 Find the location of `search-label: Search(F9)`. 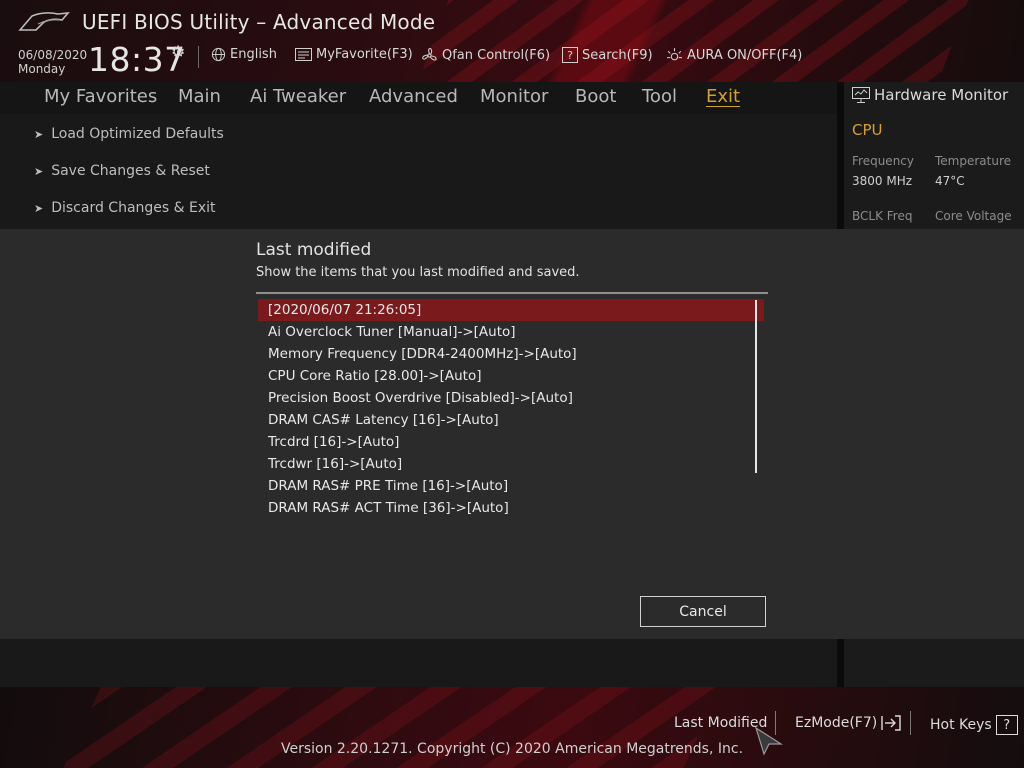

search-label: Search(F9) is located at coordinates (617, 55).